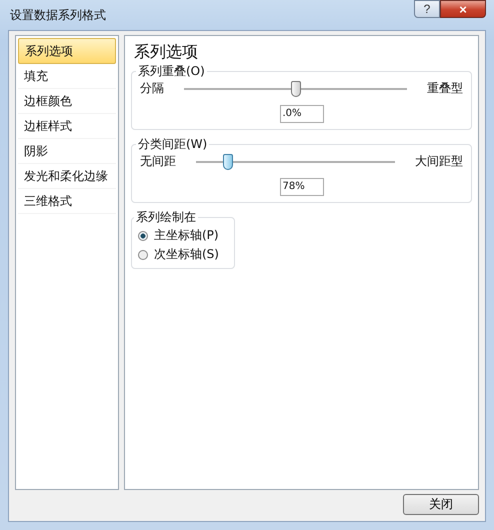 The height and width of the screenshot is (530, 494). I want to click on group-legend: 分类间距(W), so click(173, 144).